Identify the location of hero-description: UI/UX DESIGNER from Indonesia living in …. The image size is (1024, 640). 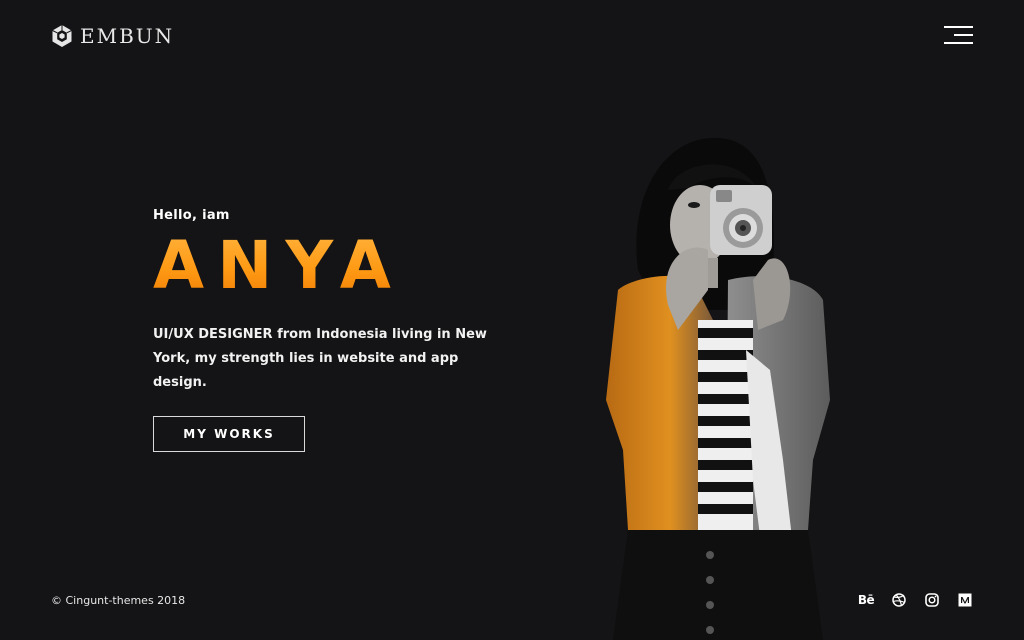
(320, 358).